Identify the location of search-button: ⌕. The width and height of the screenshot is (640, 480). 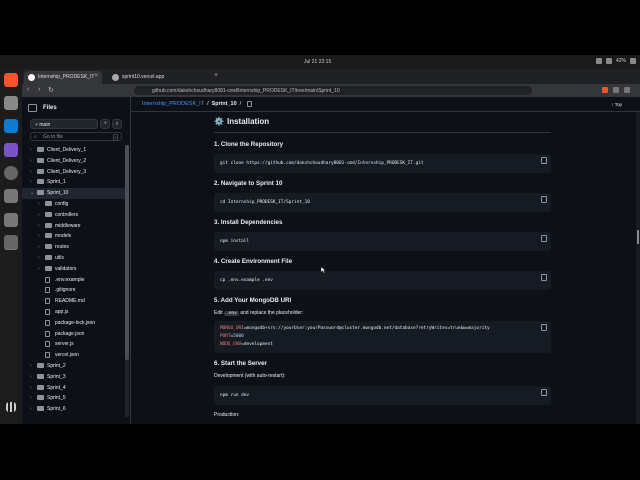
(117, 124).